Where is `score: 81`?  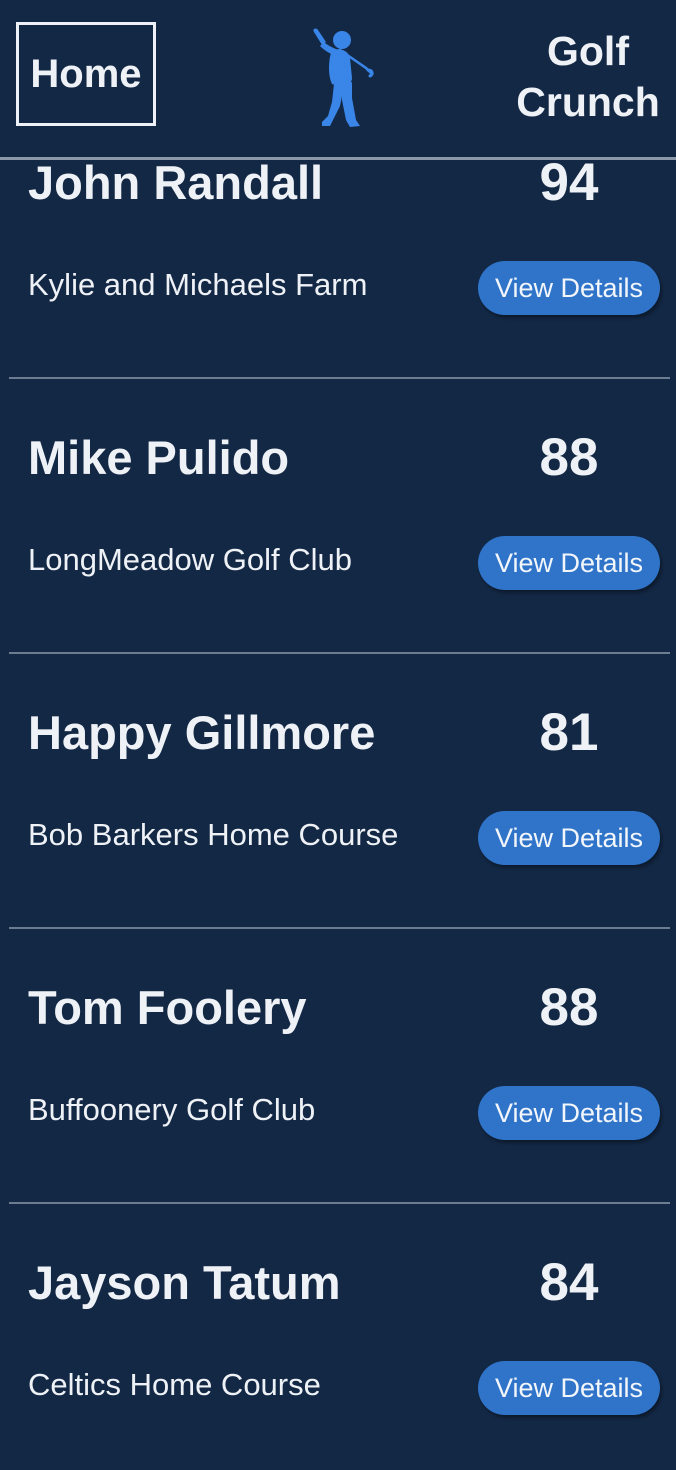 score: 81 is located at coordinates (569, 732).